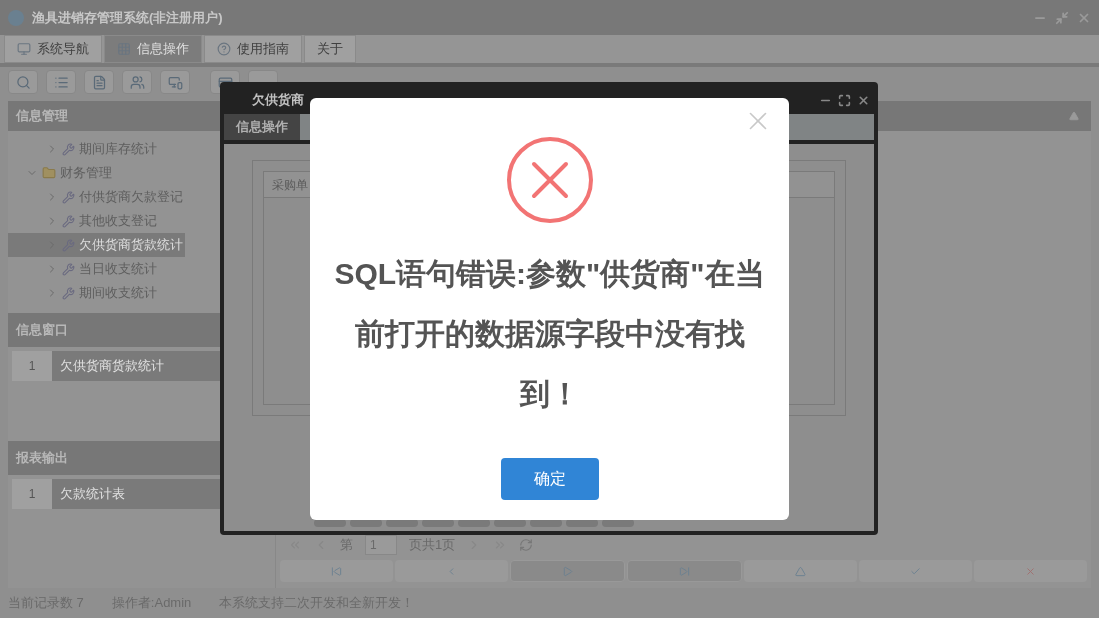 Image resolution: width=1099 pixels, height=618 pixels. Describe the element at coordinates (1074, 116) in the screenshot. I see `collapse-icon` at that location.